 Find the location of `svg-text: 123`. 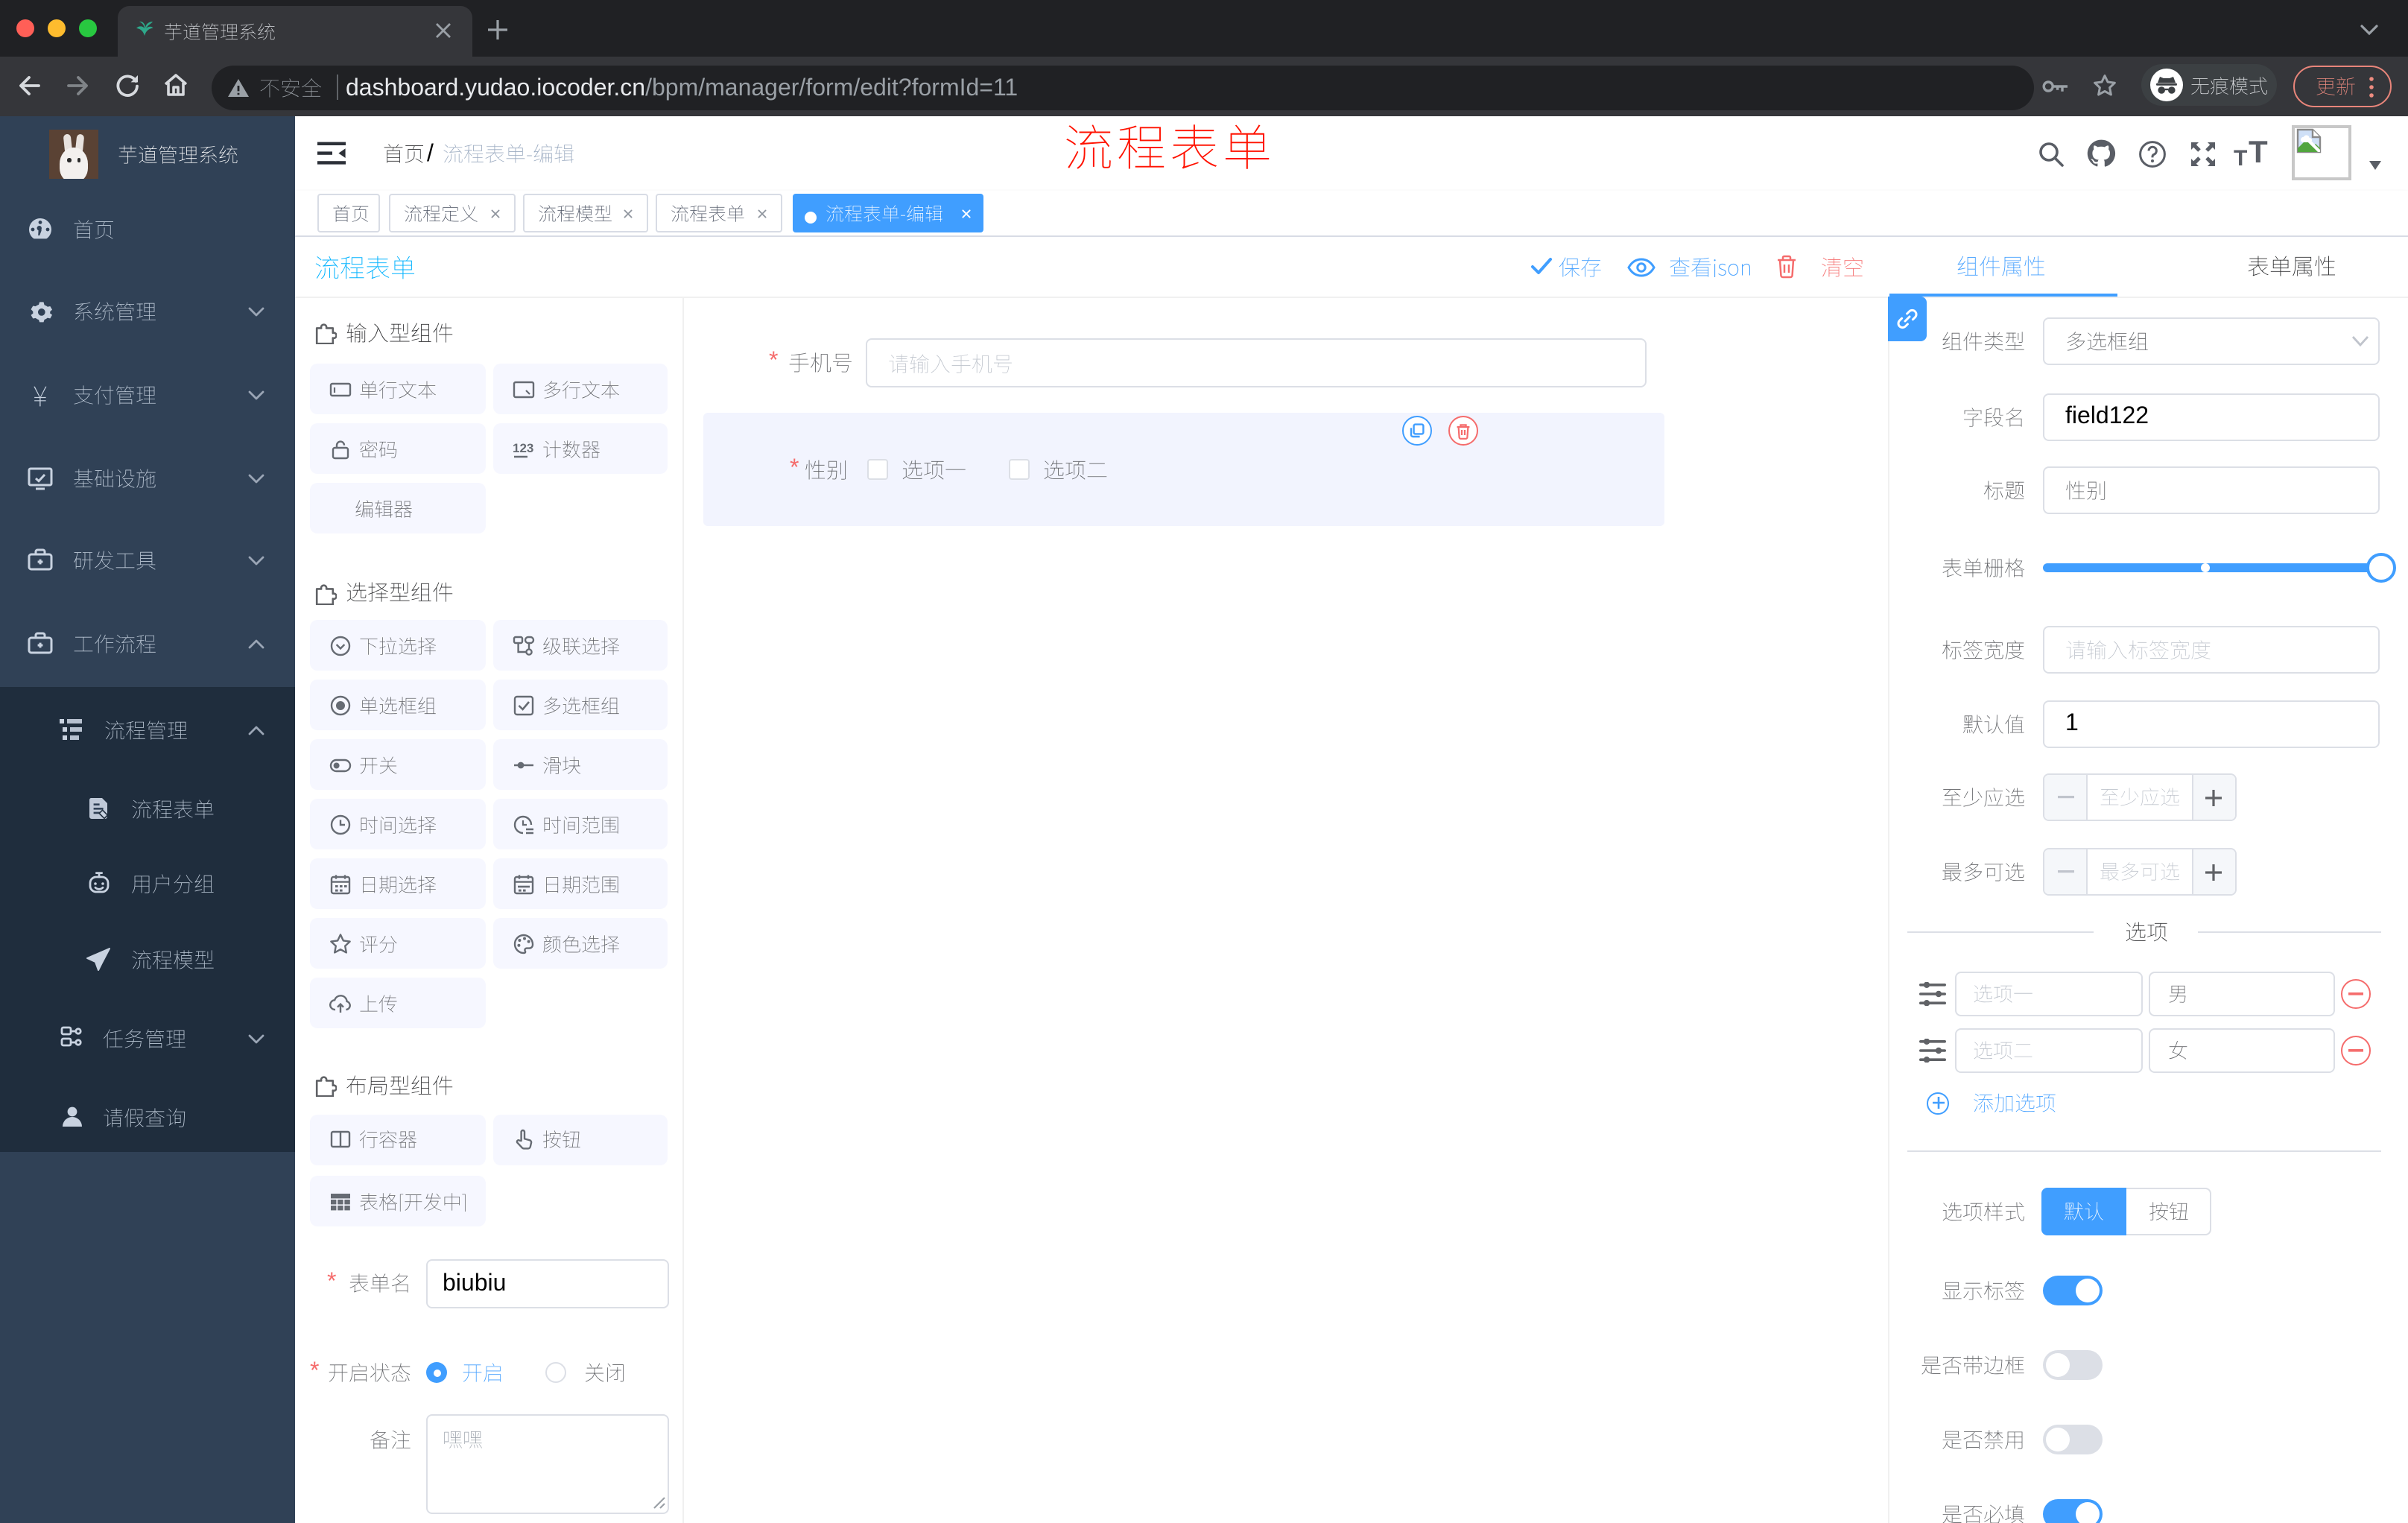

svg-text: 123 is located at coordinates (522, 447).